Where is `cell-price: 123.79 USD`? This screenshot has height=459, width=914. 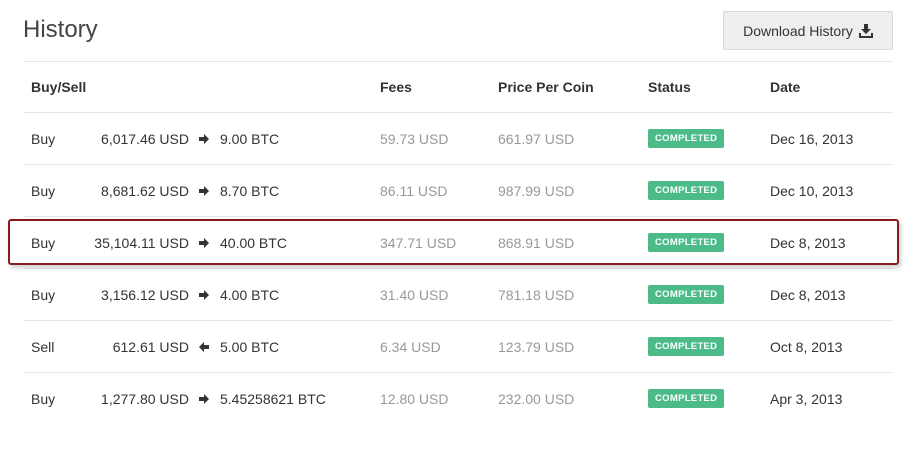
cell-price: 123.79 USD is located at coordinates (536, 346).